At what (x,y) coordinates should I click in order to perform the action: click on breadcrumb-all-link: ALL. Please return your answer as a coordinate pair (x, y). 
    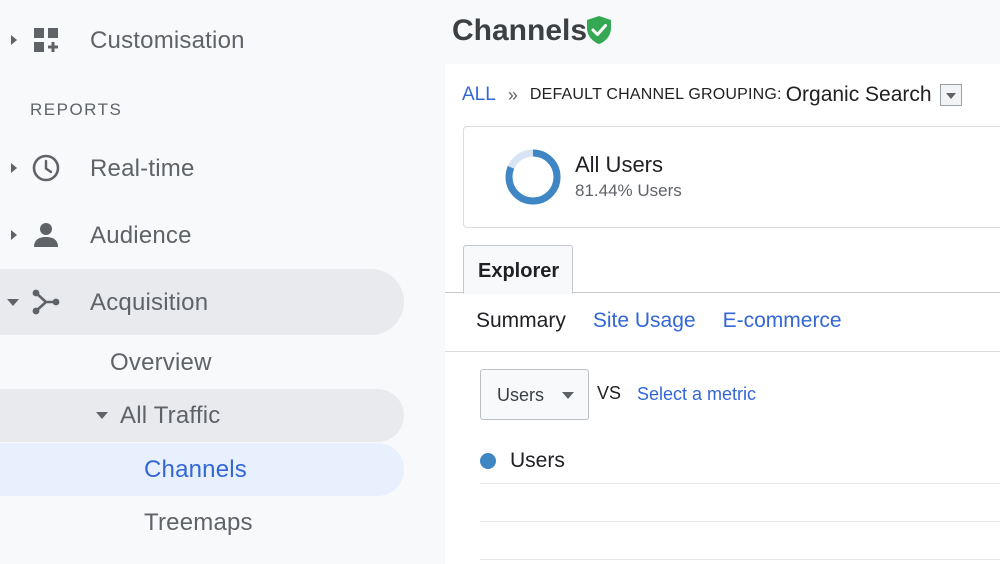
    Looking at the image, I should click on (479, 95).